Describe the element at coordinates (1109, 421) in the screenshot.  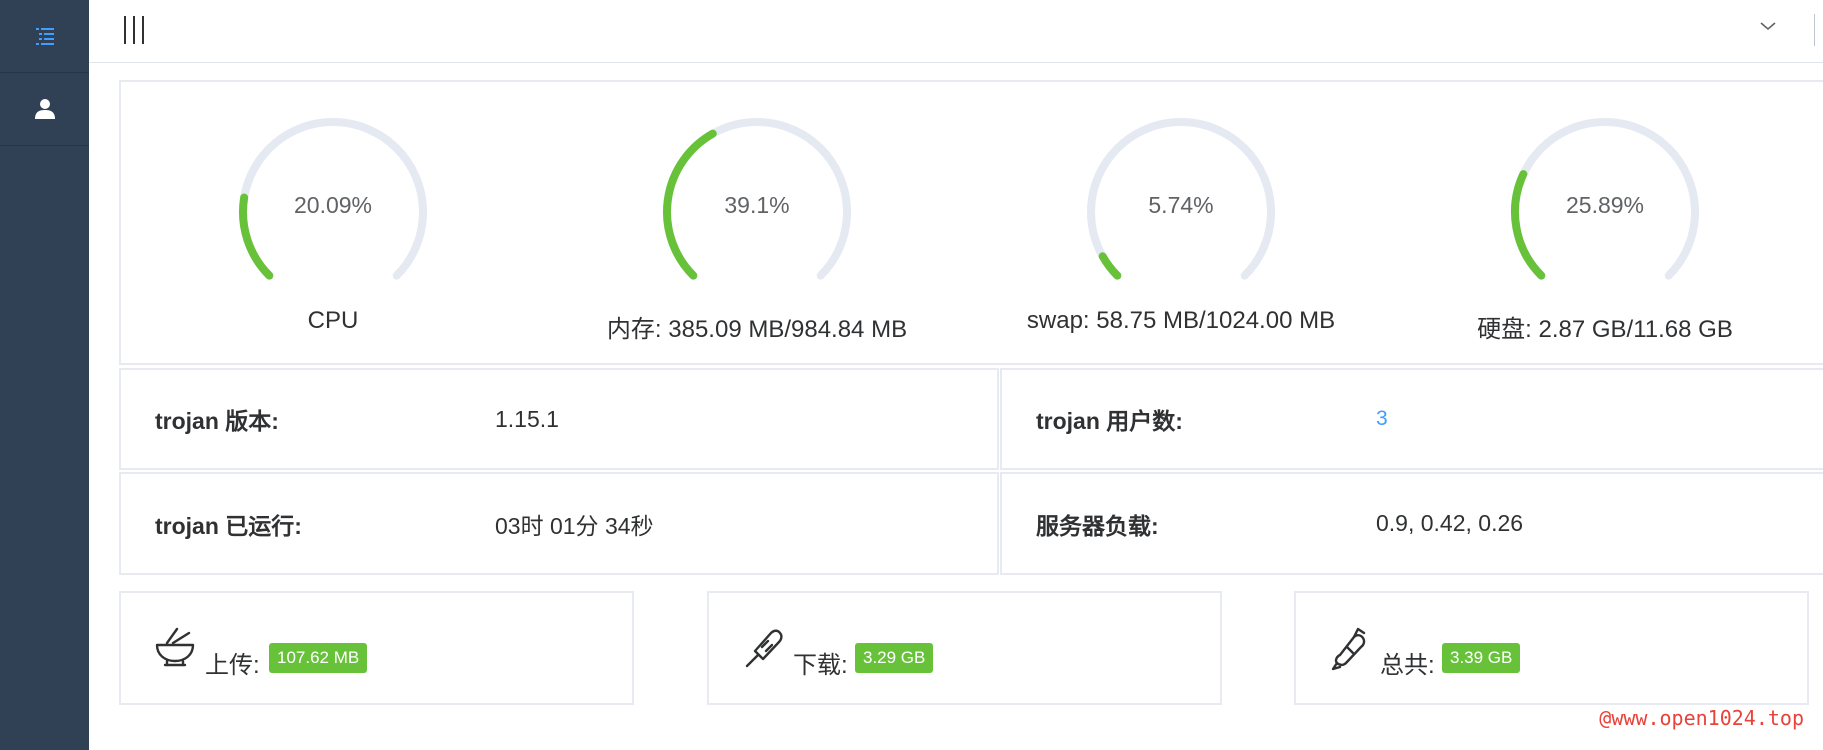
I see `users-label: trojan 用户数:` at that location.